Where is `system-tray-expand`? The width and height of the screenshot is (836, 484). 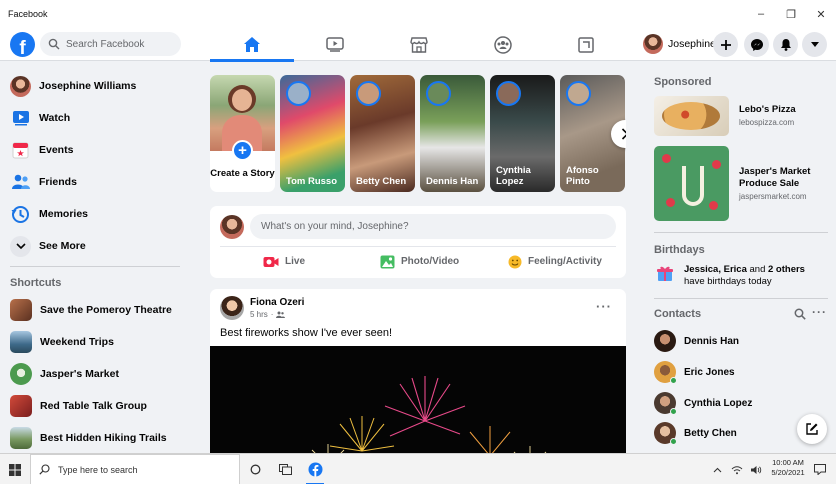 system-tray-expand is located at coordinates (717, 469).